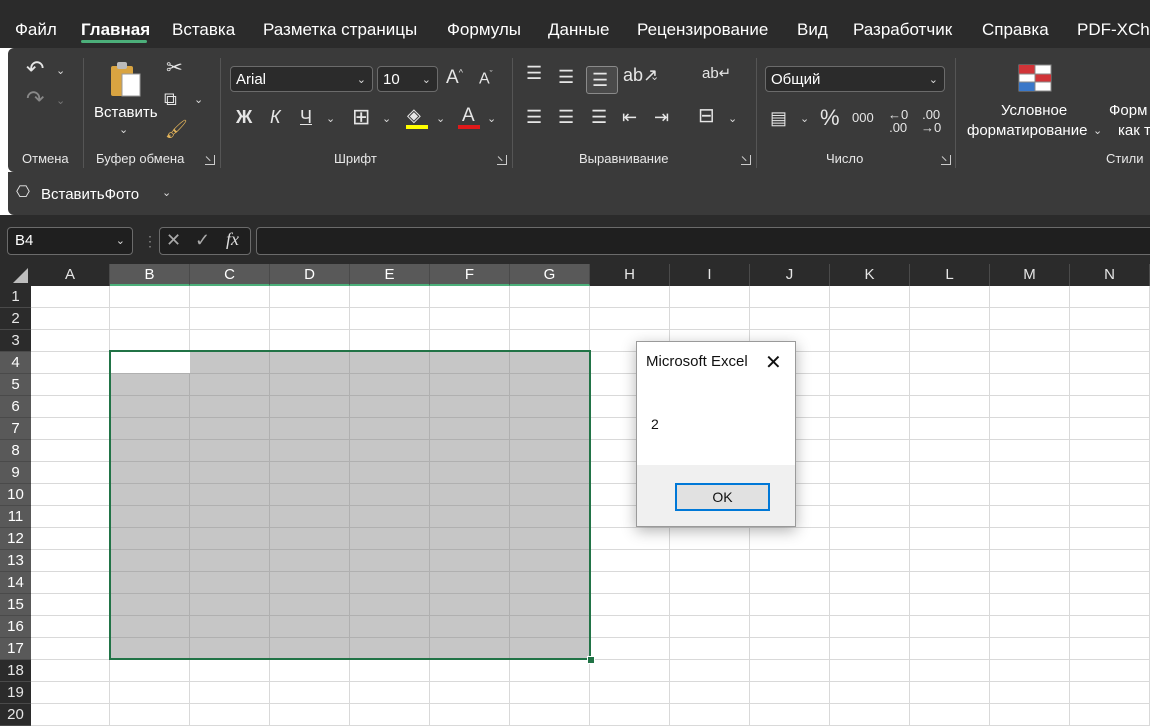 This screenshot has height=726, width=1150. What do you see at coordinates (830, 118) in the screenshot?
I see `percent-button: %` at bounding box center [830, 118].